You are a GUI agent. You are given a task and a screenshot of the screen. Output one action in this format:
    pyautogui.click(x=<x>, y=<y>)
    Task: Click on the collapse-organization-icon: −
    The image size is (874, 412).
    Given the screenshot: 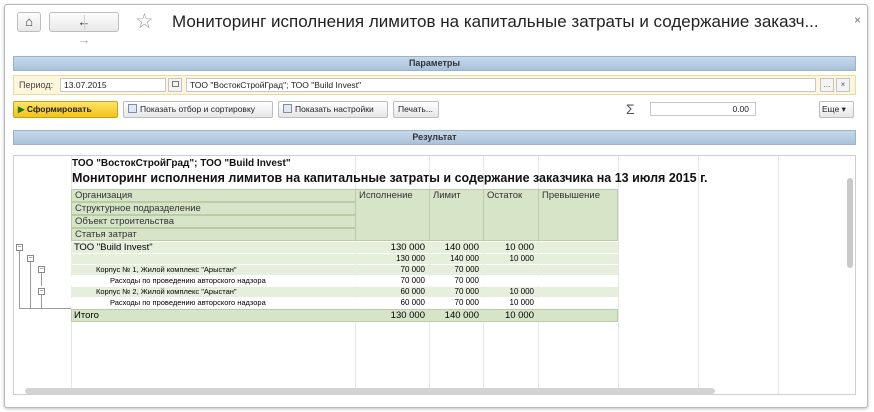 What is the action you would take?
    pyautogui.click(x=19, y=247)
    